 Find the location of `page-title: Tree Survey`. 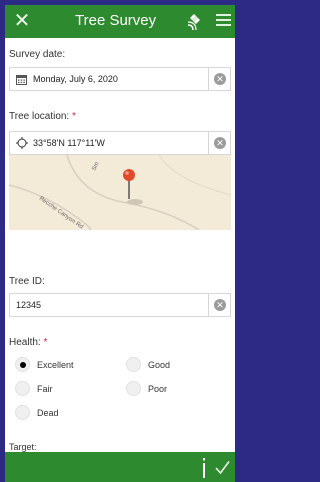

page-title: Tree Survey is located at coordinates (116, 20).